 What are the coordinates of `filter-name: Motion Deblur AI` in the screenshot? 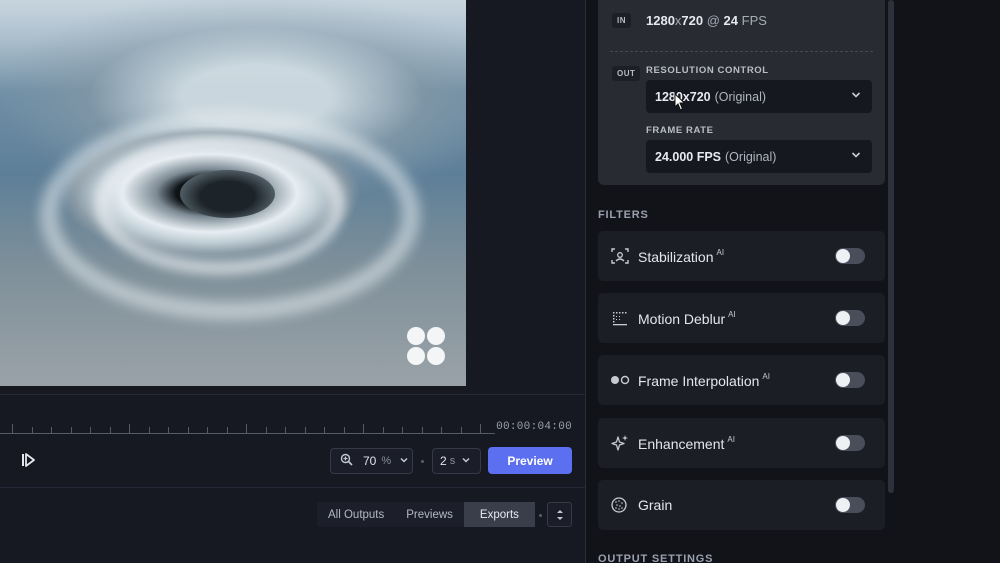 It's located at (687, 318).